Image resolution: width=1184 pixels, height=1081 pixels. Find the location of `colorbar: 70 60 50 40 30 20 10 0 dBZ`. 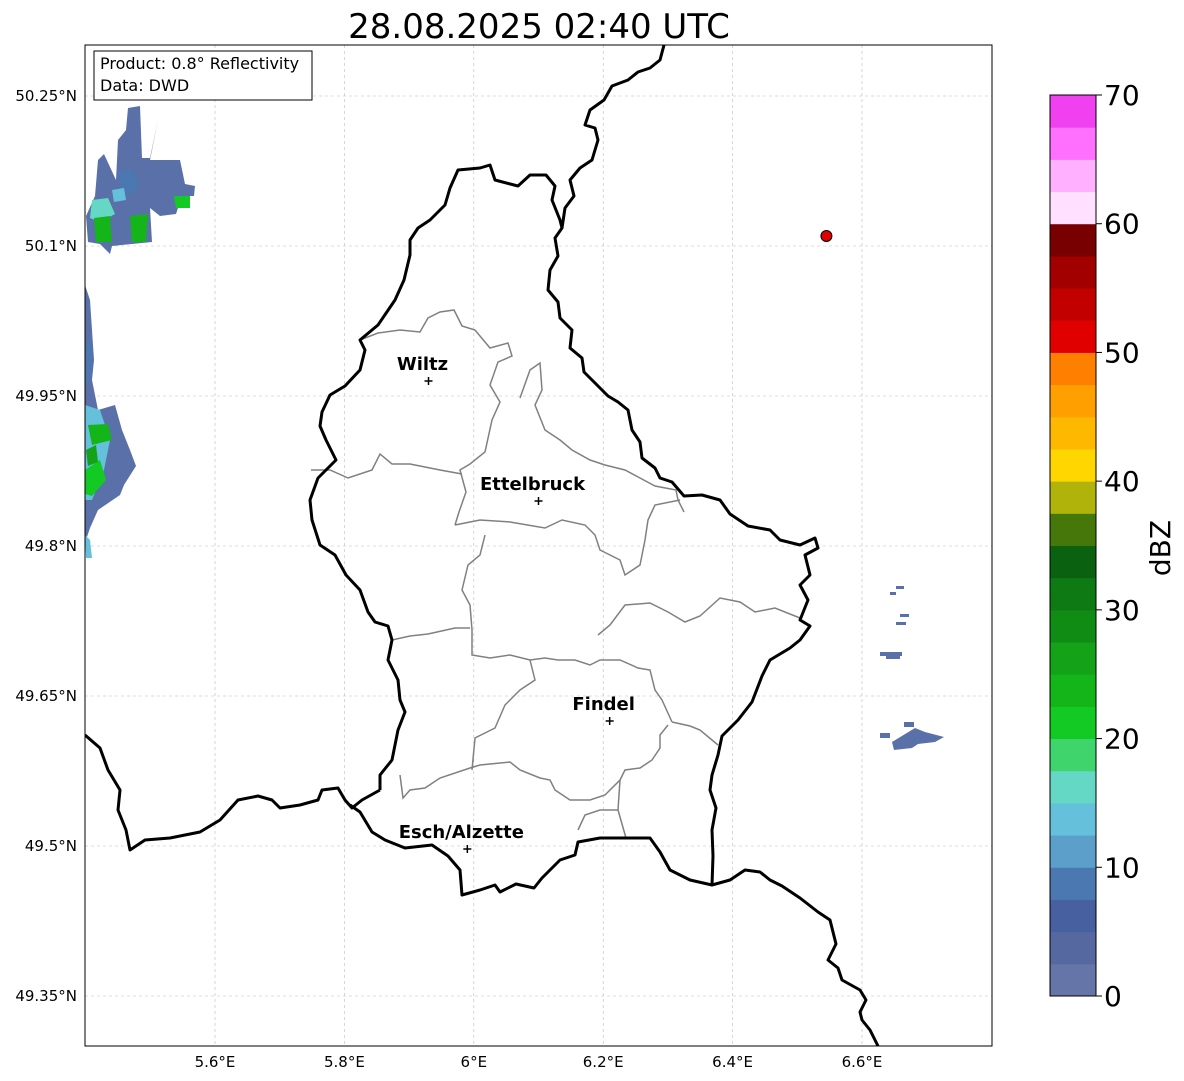

colorbar: 70 60 50 40 30 20 10 0 dBZ is located at coordinates (1113, 546).